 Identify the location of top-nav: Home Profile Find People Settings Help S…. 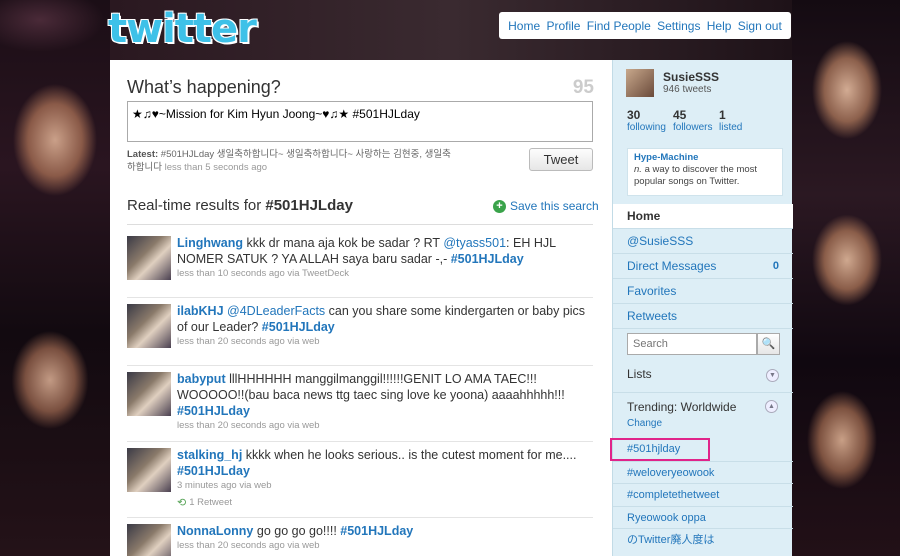
(645, 25).